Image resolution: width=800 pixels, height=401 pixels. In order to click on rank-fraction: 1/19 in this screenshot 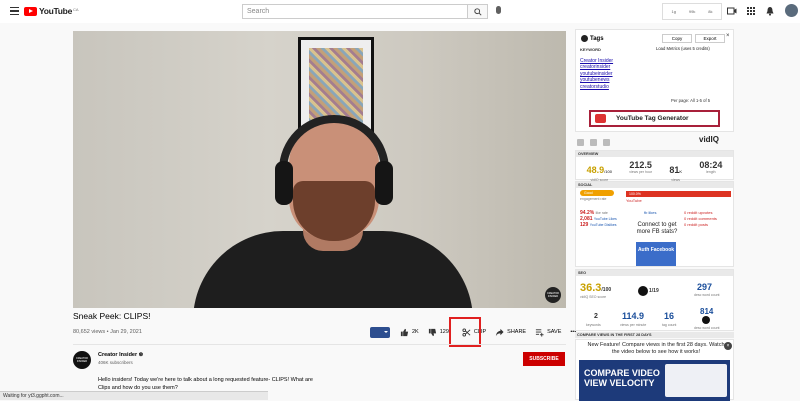, I will do `click(654, 291)`.